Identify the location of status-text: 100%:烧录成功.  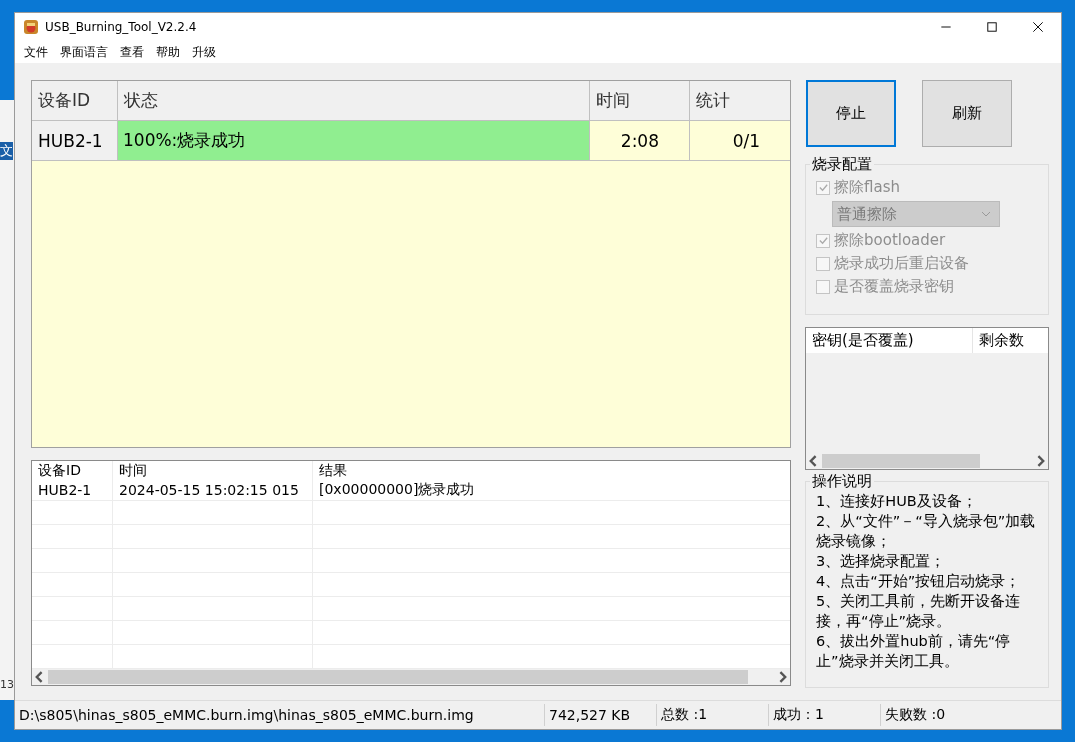
(184, 140).